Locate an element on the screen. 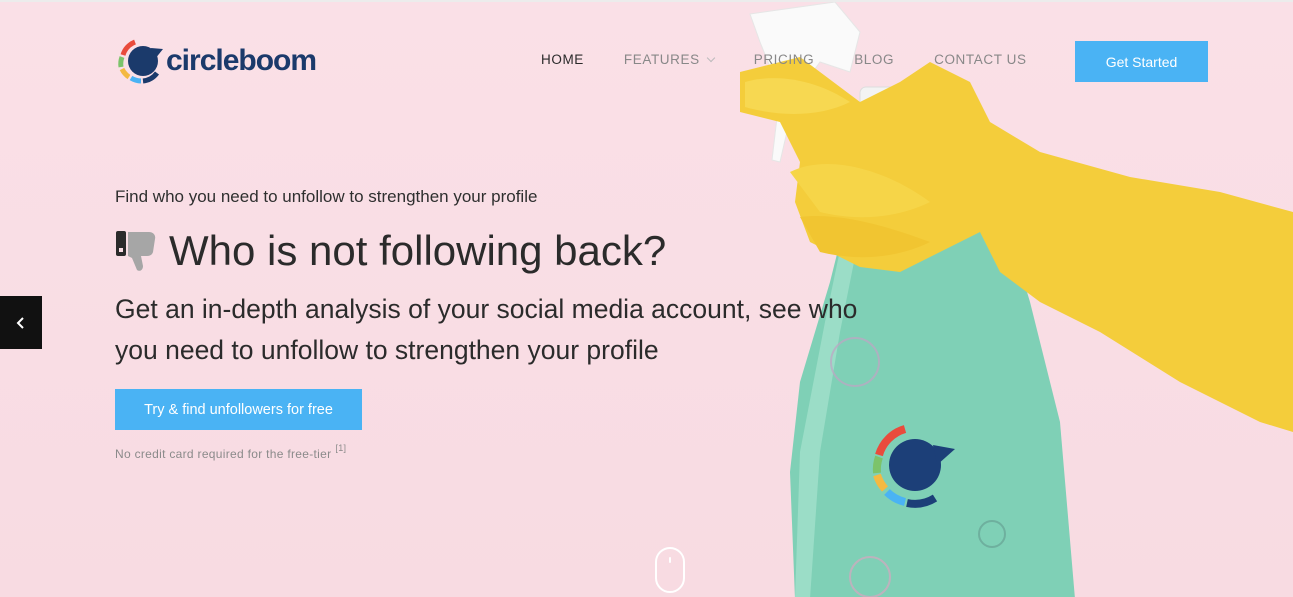  footnote-ref-link: [1] is located at coordinates (340, 448).